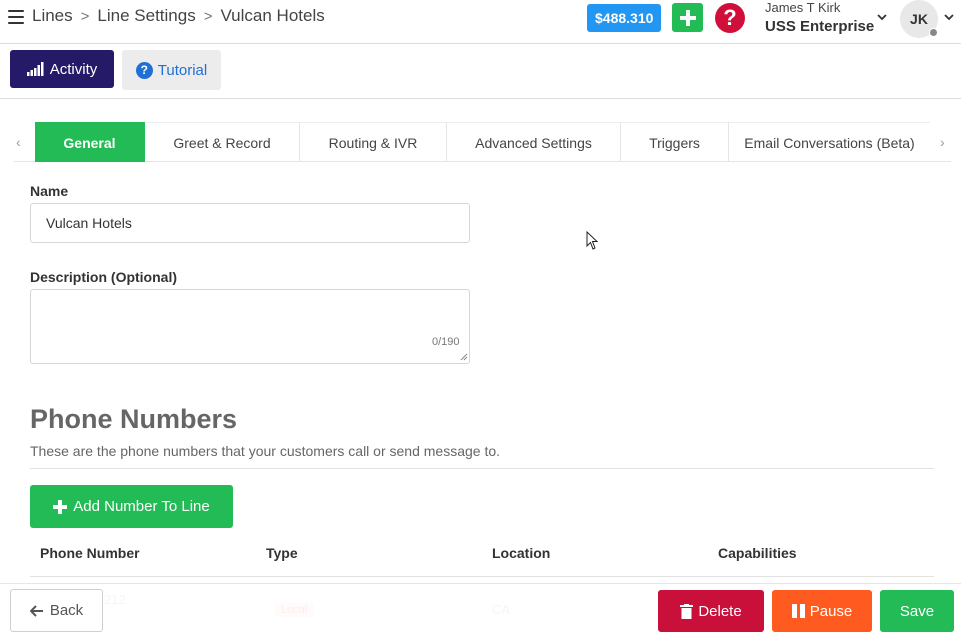 Image resolution: width=961 pixels, height=633 pixels. I want to click on status-indicator, so click(933, 32).